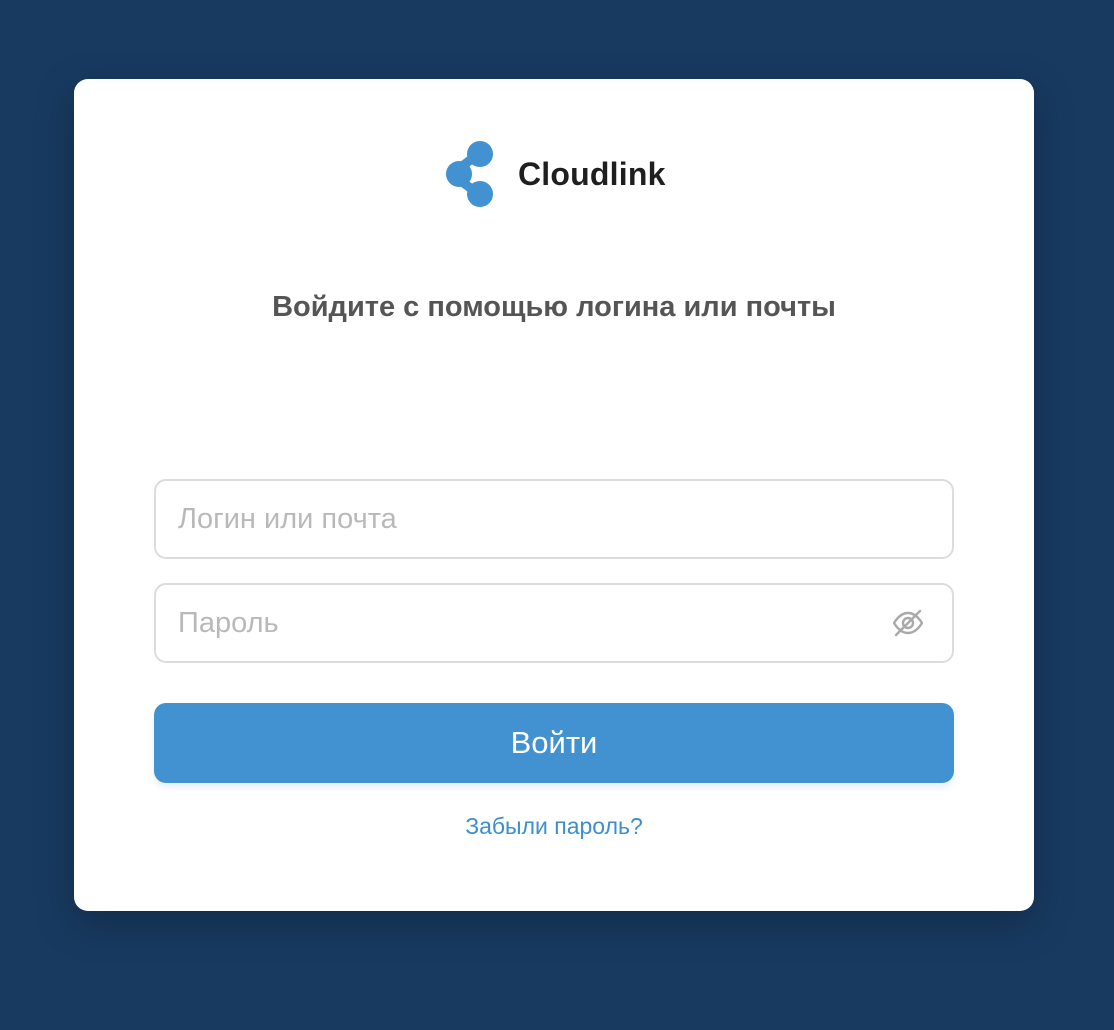 The image size is (1114, 1030). Describe the element at coordinates (469, 174) in the screenshot. I see `cloudlink-logo-icon` at that location.